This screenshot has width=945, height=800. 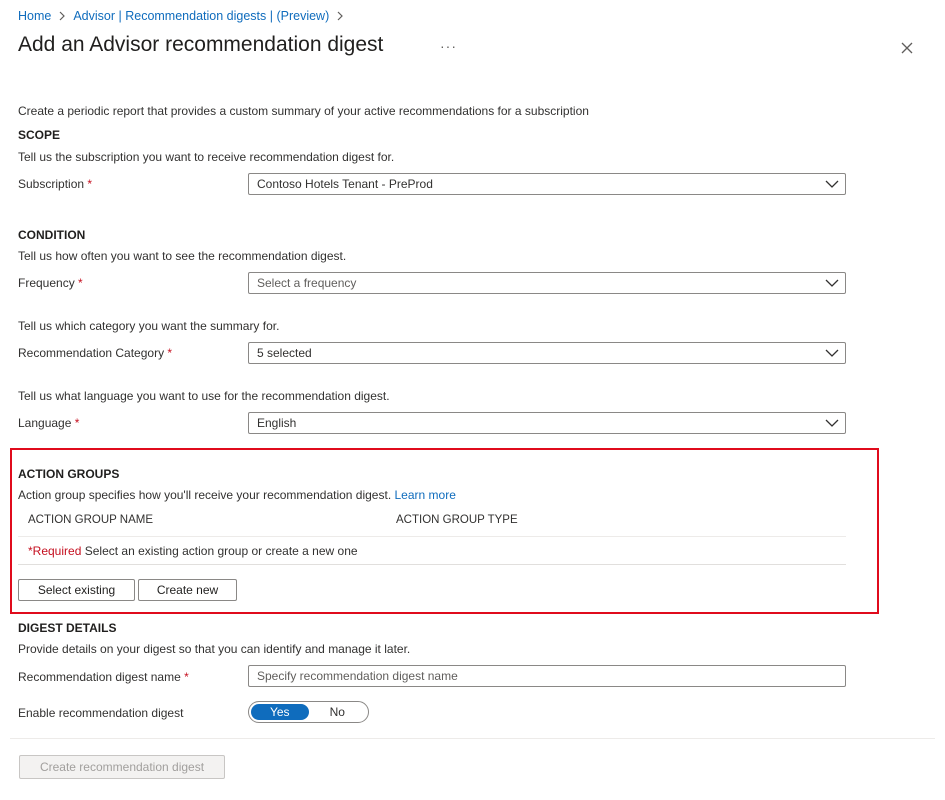 I want to click on enable-digest-toggle: Yes No, so click(x=308, y=712).